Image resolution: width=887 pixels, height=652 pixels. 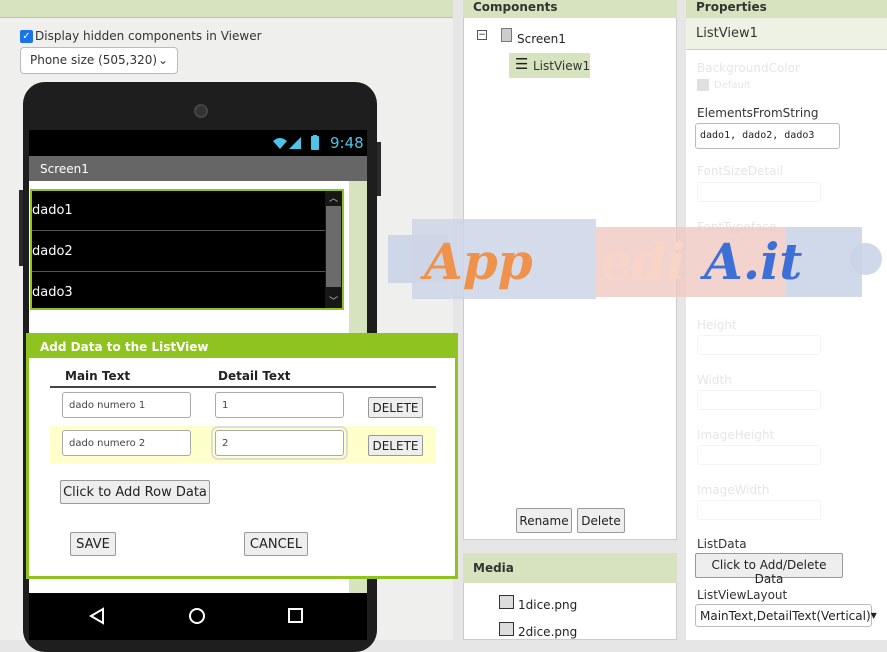 I want to click on color-swatch-icon, so click(x=703, y=85).